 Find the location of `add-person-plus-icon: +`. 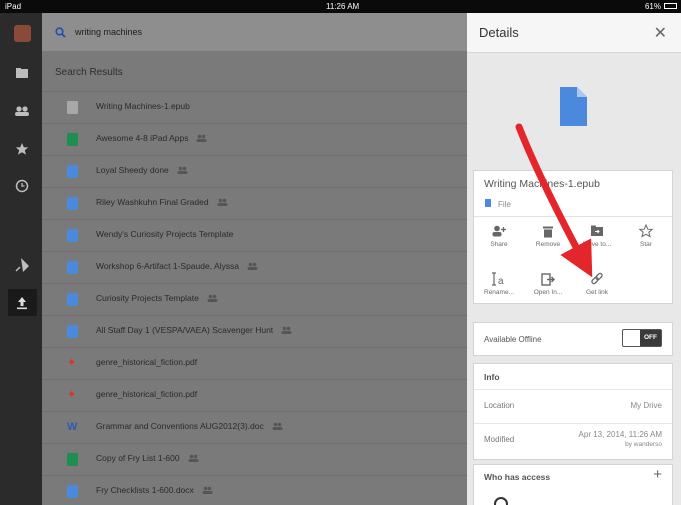

add-person-plus-icon: + is located at coordinates (657, 474).